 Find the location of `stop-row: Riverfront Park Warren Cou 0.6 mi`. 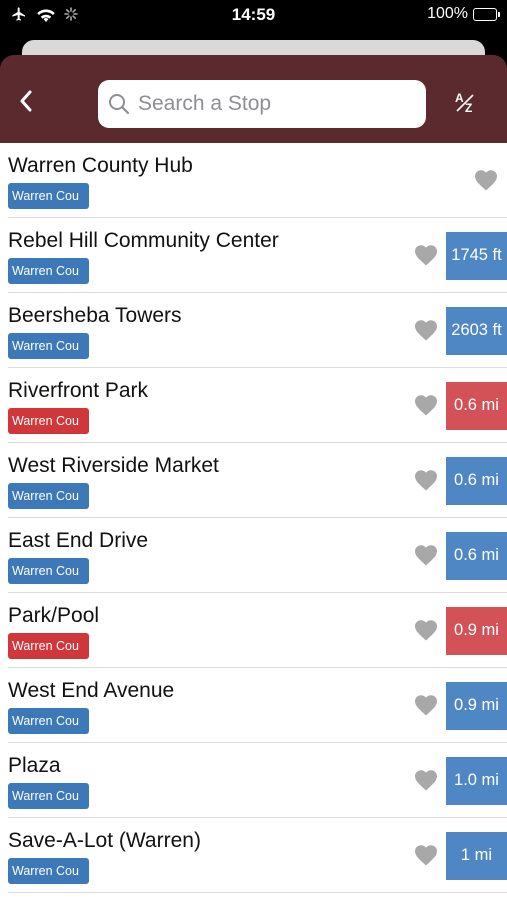

stop-row: Riverfront Park Warren Cou 0.6 mi is located at coordinates (253, 405).